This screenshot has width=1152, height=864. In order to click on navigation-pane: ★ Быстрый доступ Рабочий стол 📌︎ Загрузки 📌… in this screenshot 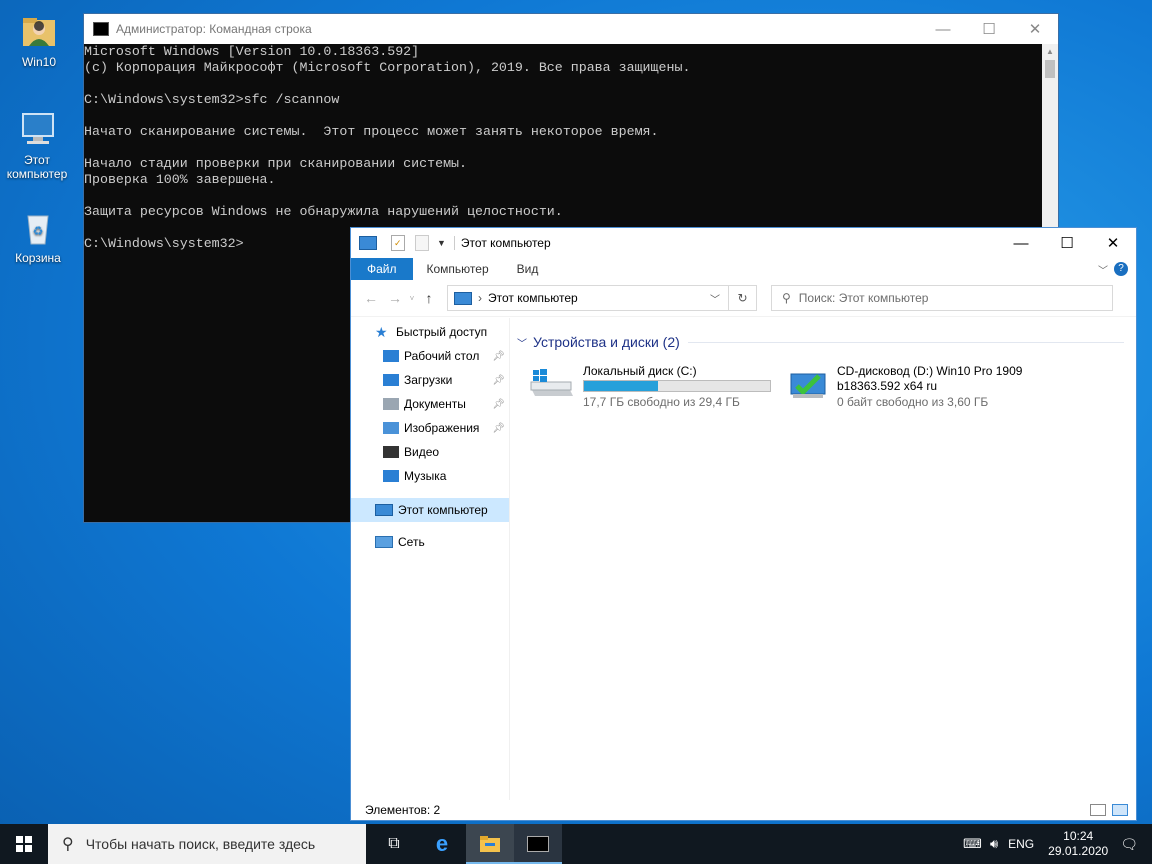, I will do `click(430, 559)`.